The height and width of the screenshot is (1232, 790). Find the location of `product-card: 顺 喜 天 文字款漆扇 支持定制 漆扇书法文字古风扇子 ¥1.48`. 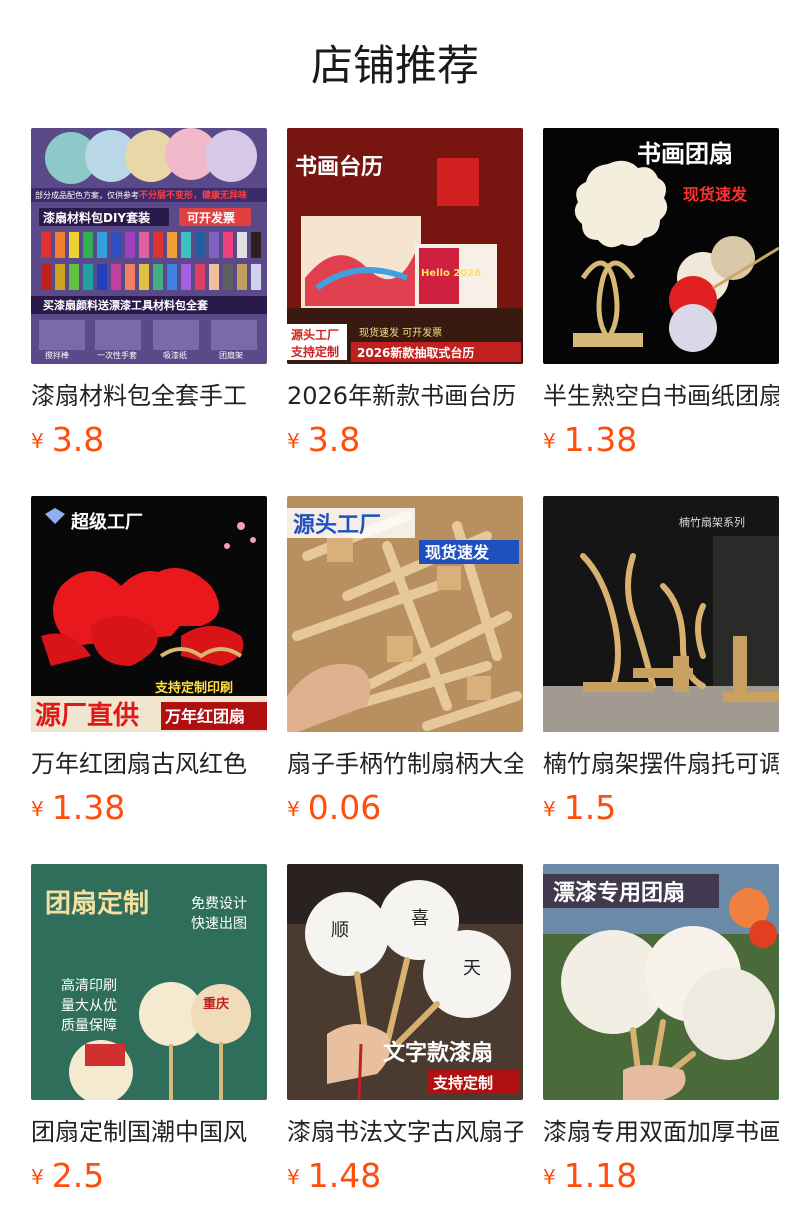

product-card: 顺 喜 天 文字款漆扇 支持定制 漆扇书法文字古风扇子 ¥1.48 is located at coordinates (405, 1048).